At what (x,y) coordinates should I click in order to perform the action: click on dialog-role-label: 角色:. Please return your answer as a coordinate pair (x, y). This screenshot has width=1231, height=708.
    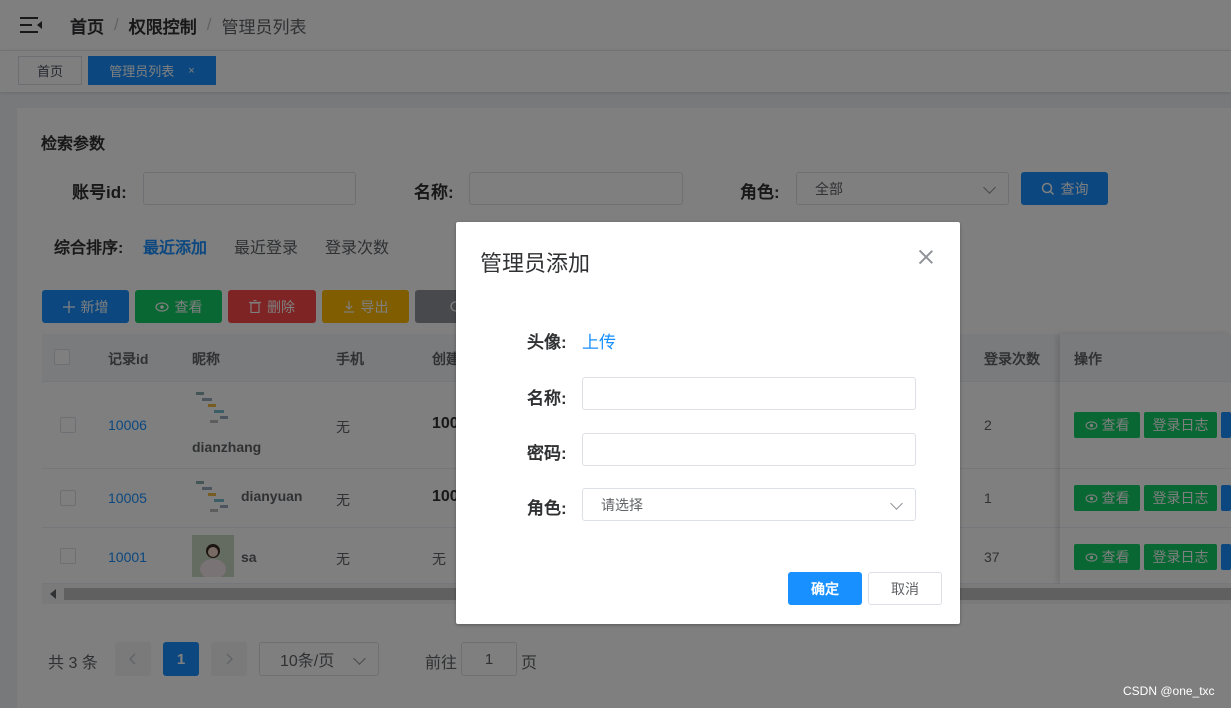
    Looking at the image, I should click on (547, 508).